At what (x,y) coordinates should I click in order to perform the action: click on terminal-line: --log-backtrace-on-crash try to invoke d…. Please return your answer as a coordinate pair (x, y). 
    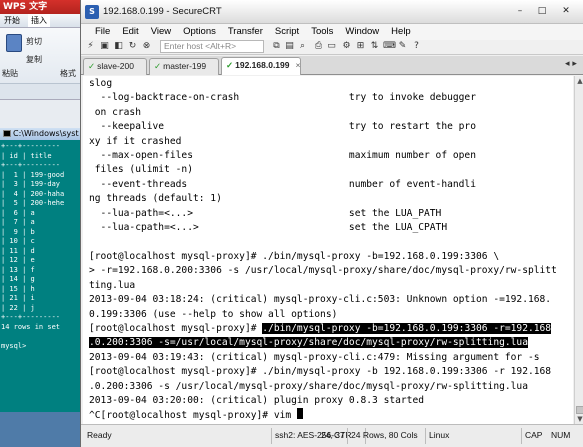
    Looking at the image, I should click on (331, 98).